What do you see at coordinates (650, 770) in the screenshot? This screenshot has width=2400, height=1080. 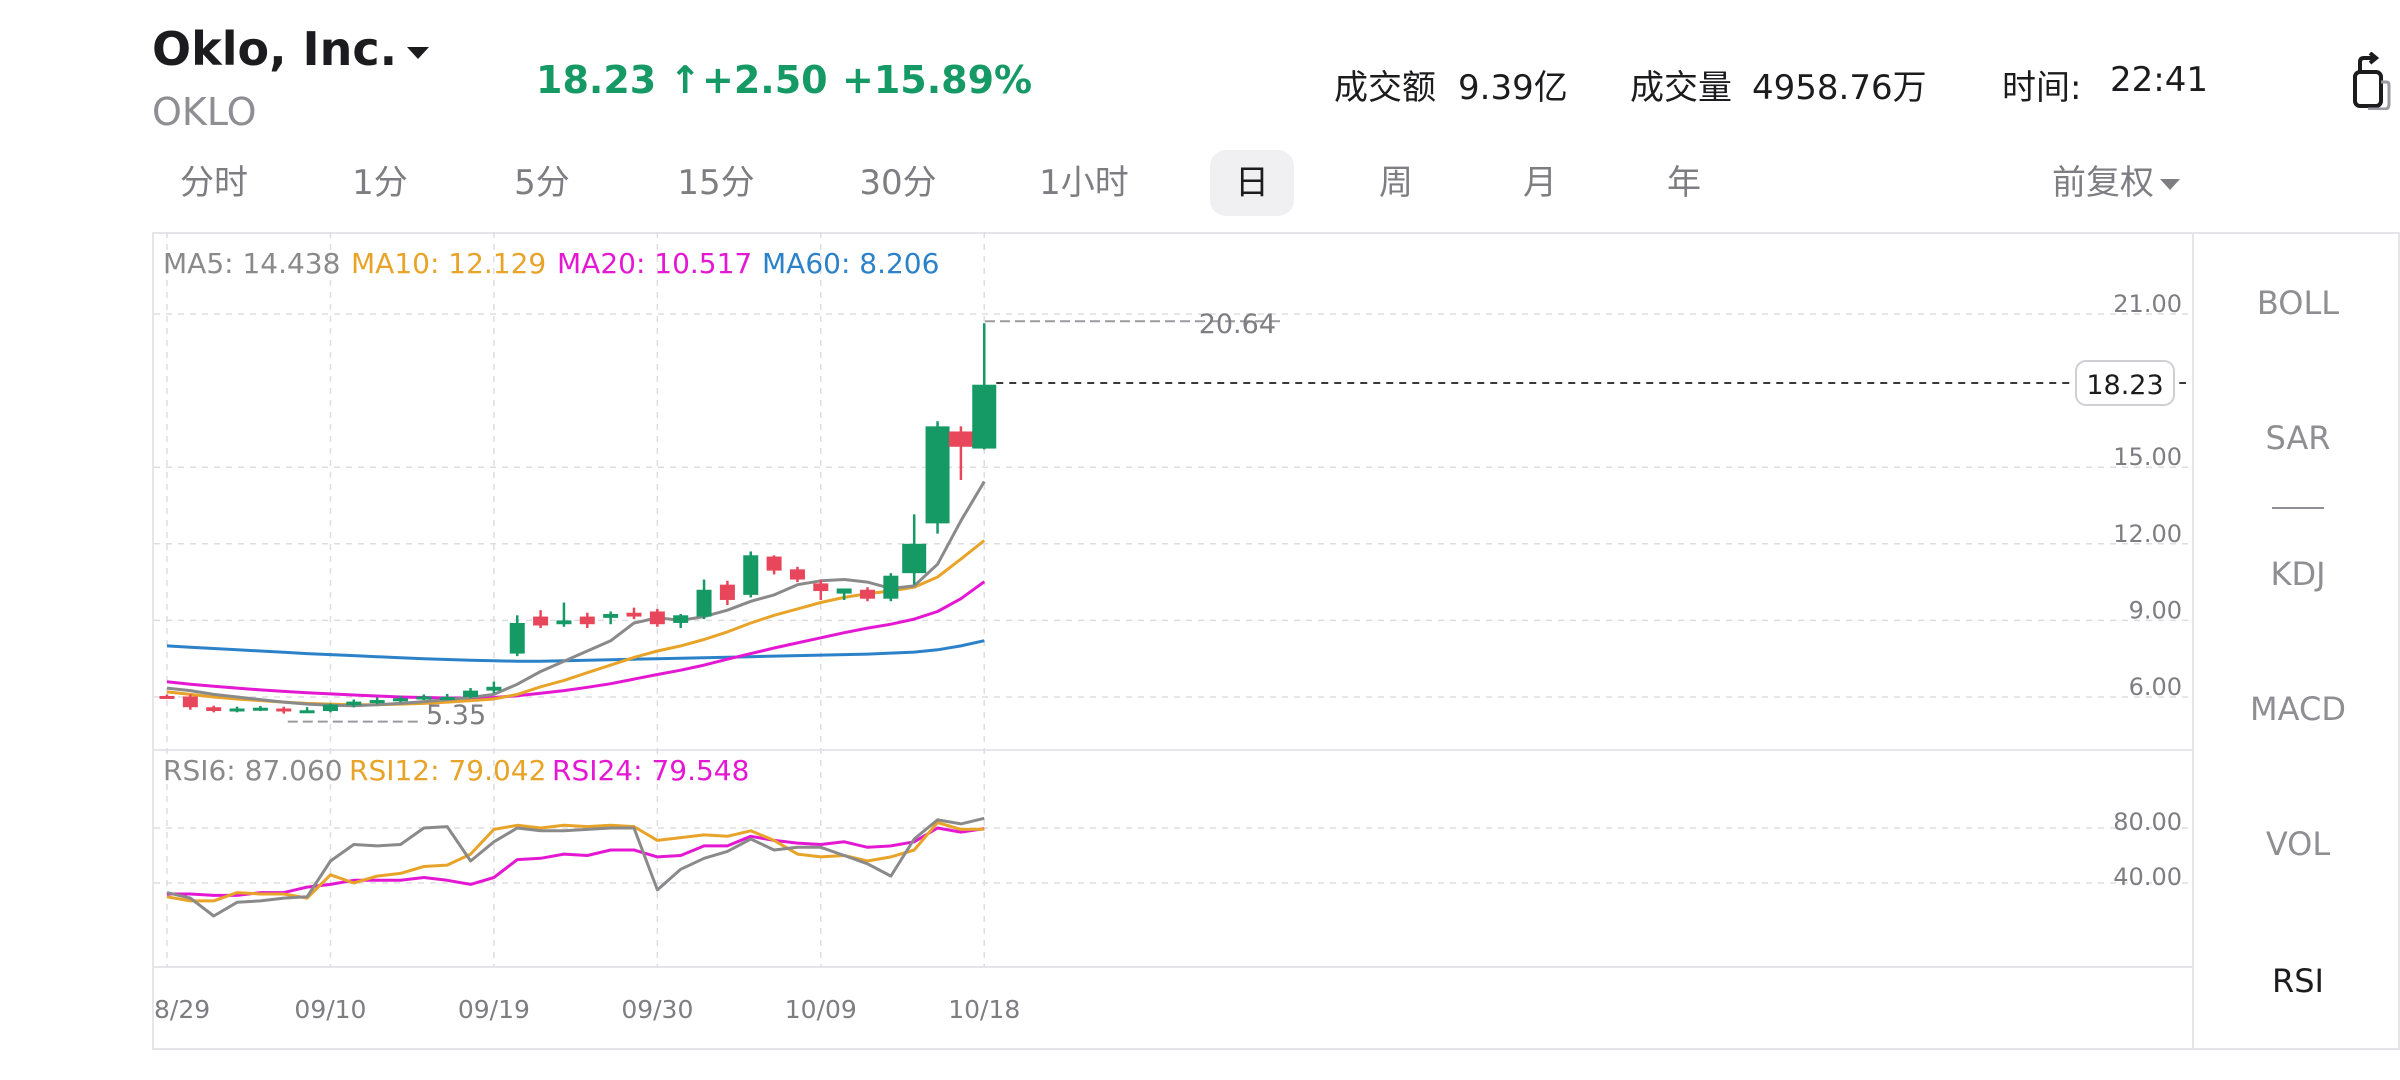 I see `rsi24-legend: RSI24: 79.548` at bounding box center [650, 770].